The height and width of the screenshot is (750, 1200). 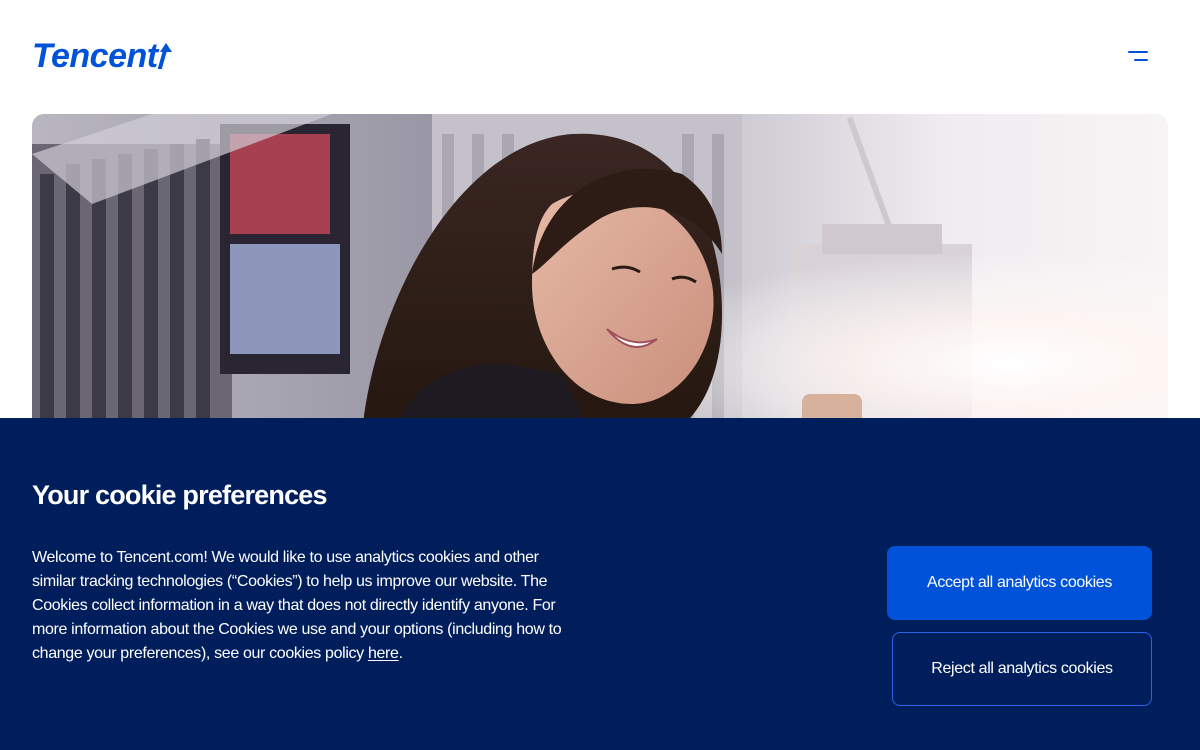 What do you see at coordinates (1138, 57) in the screenshot?
I see `menu-button` at bounding box center [1138, 57].